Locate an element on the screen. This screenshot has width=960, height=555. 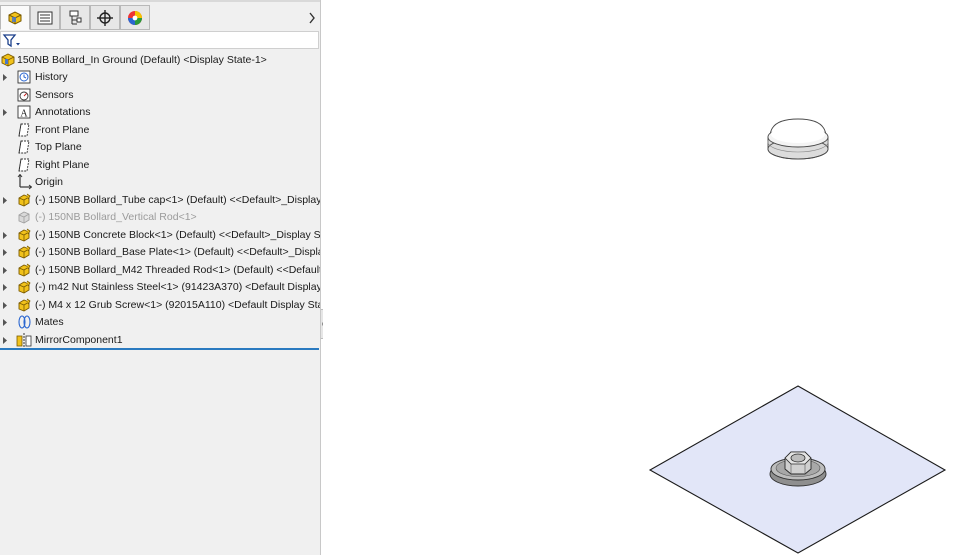
tree-item-label: Mates is located at coordinates (49, 322).